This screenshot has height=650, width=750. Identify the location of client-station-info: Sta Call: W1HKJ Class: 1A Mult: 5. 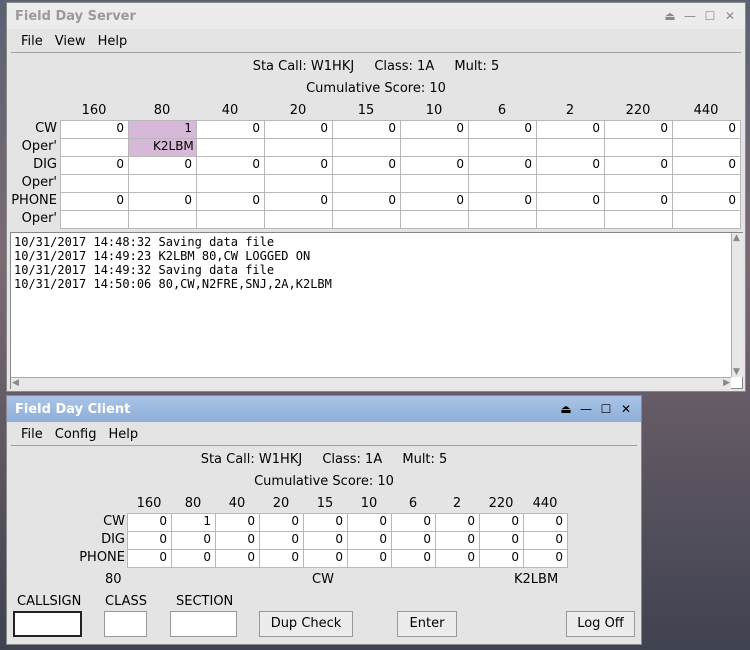
(324, 459).